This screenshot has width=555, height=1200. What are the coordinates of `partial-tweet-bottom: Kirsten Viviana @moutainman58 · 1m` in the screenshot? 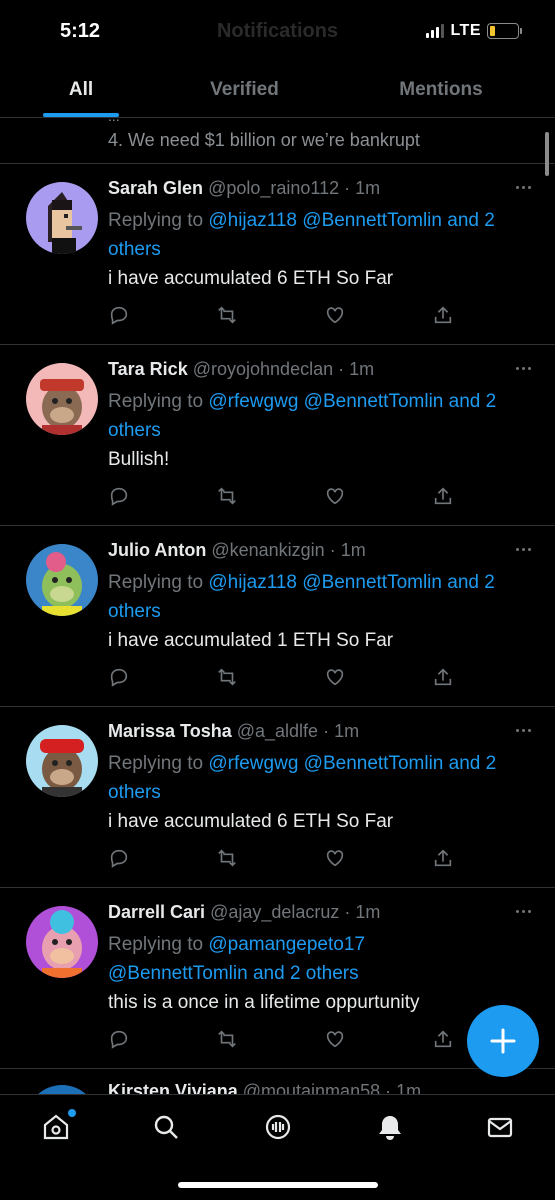 It's located at (277, 1081).